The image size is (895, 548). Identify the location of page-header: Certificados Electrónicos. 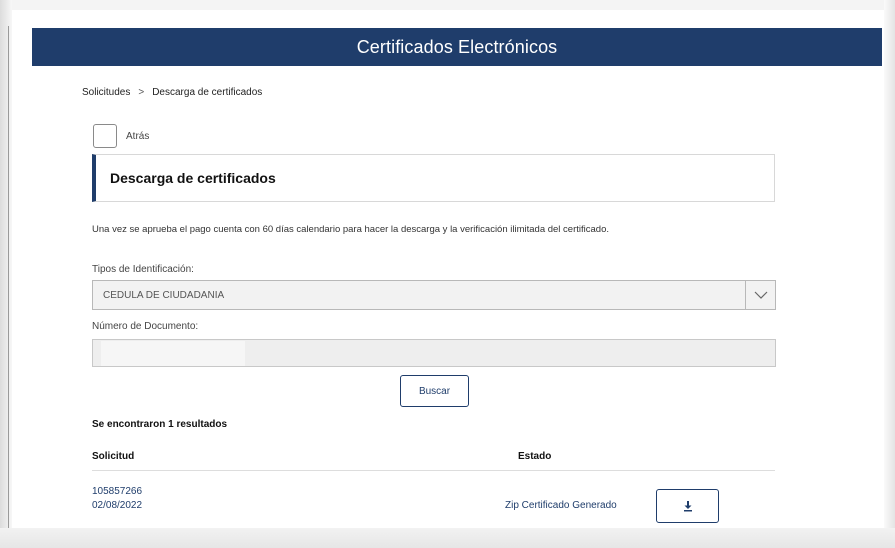
(457, 47).